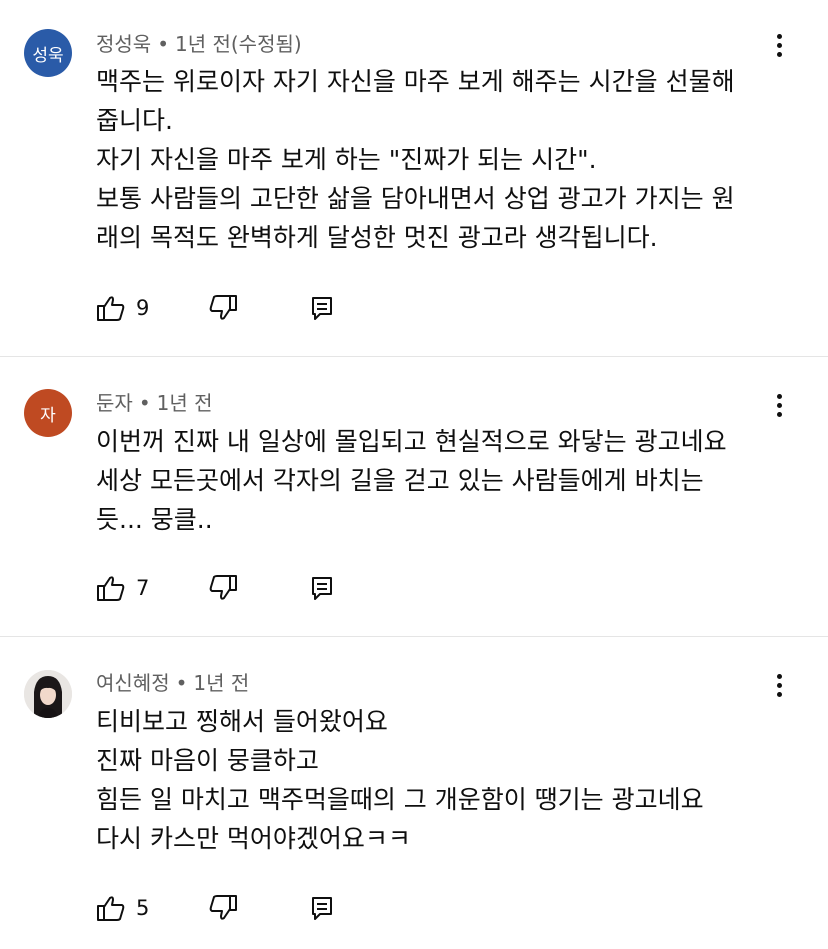 The width and height of the screenshot is (828, 949). I want to click on comment-line: 보통 사람들의 고단한 삶을 담아내면서 상업 광고가 가지는 원, so click(415, 198).